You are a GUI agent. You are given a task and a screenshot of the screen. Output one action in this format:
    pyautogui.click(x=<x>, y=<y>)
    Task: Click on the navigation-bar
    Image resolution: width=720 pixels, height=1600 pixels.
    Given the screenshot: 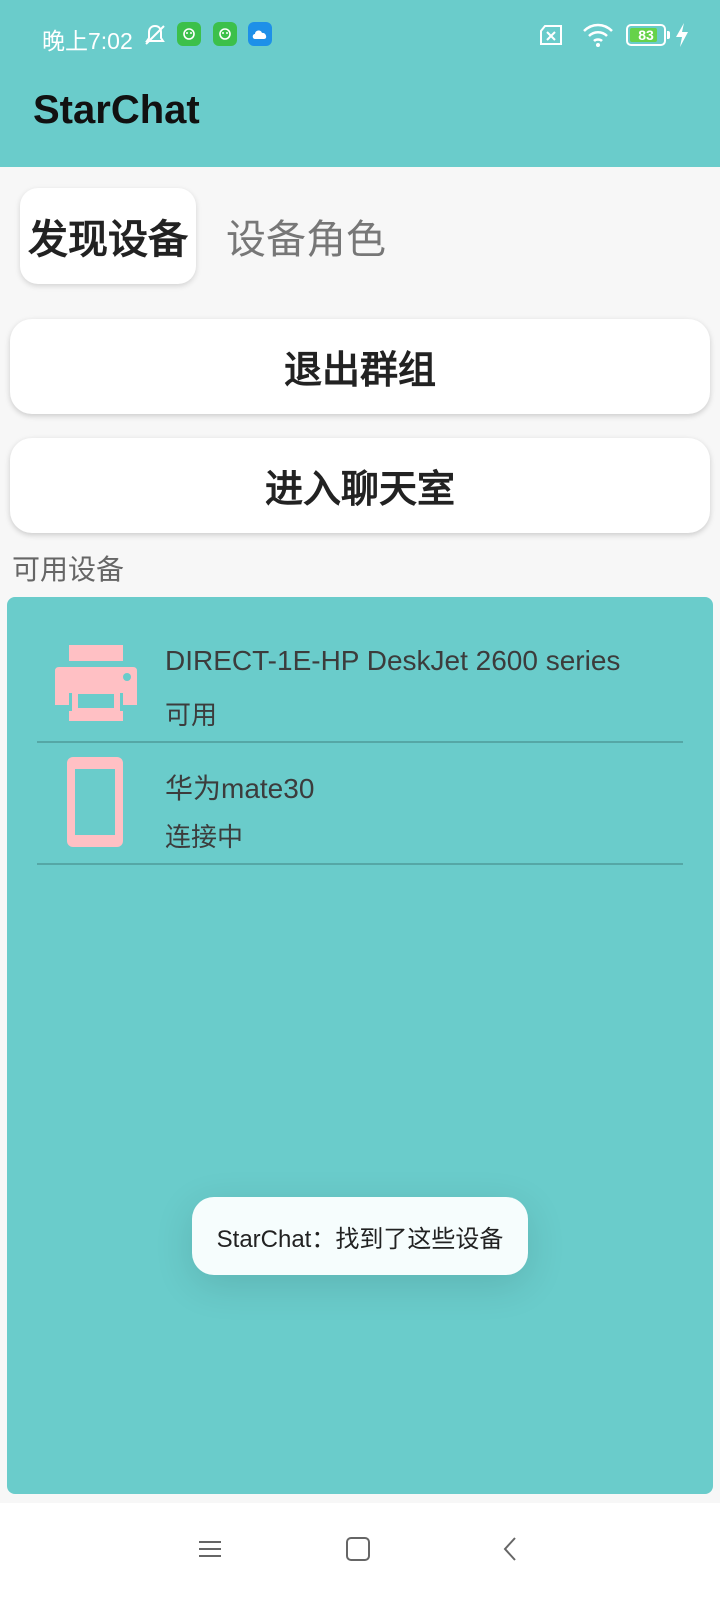 What is the action you would take?
    pyautogui.click(x=360, y=1551)
    